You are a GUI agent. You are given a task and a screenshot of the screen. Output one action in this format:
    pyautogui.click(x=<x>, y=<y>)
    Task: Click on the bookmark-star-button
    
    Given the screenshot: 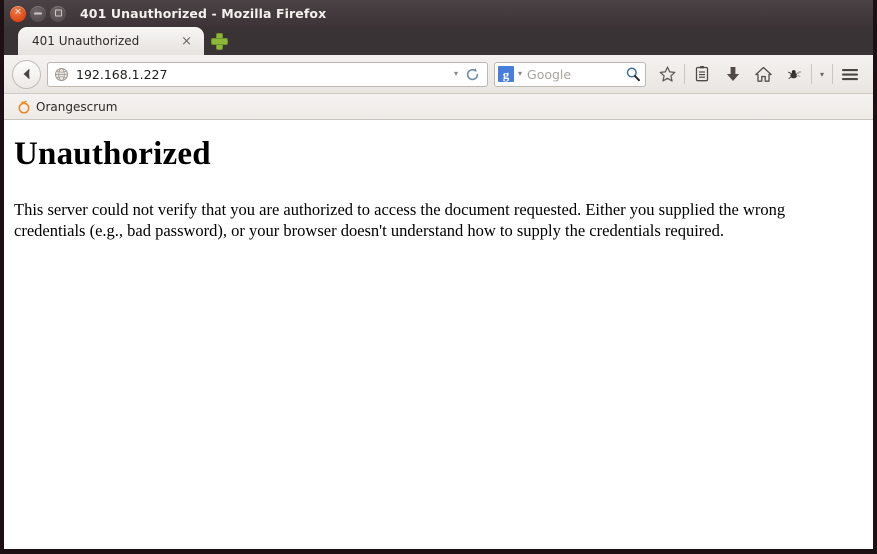 What is the action you would take?
    pyautogui.click(x=667, y=74)
    